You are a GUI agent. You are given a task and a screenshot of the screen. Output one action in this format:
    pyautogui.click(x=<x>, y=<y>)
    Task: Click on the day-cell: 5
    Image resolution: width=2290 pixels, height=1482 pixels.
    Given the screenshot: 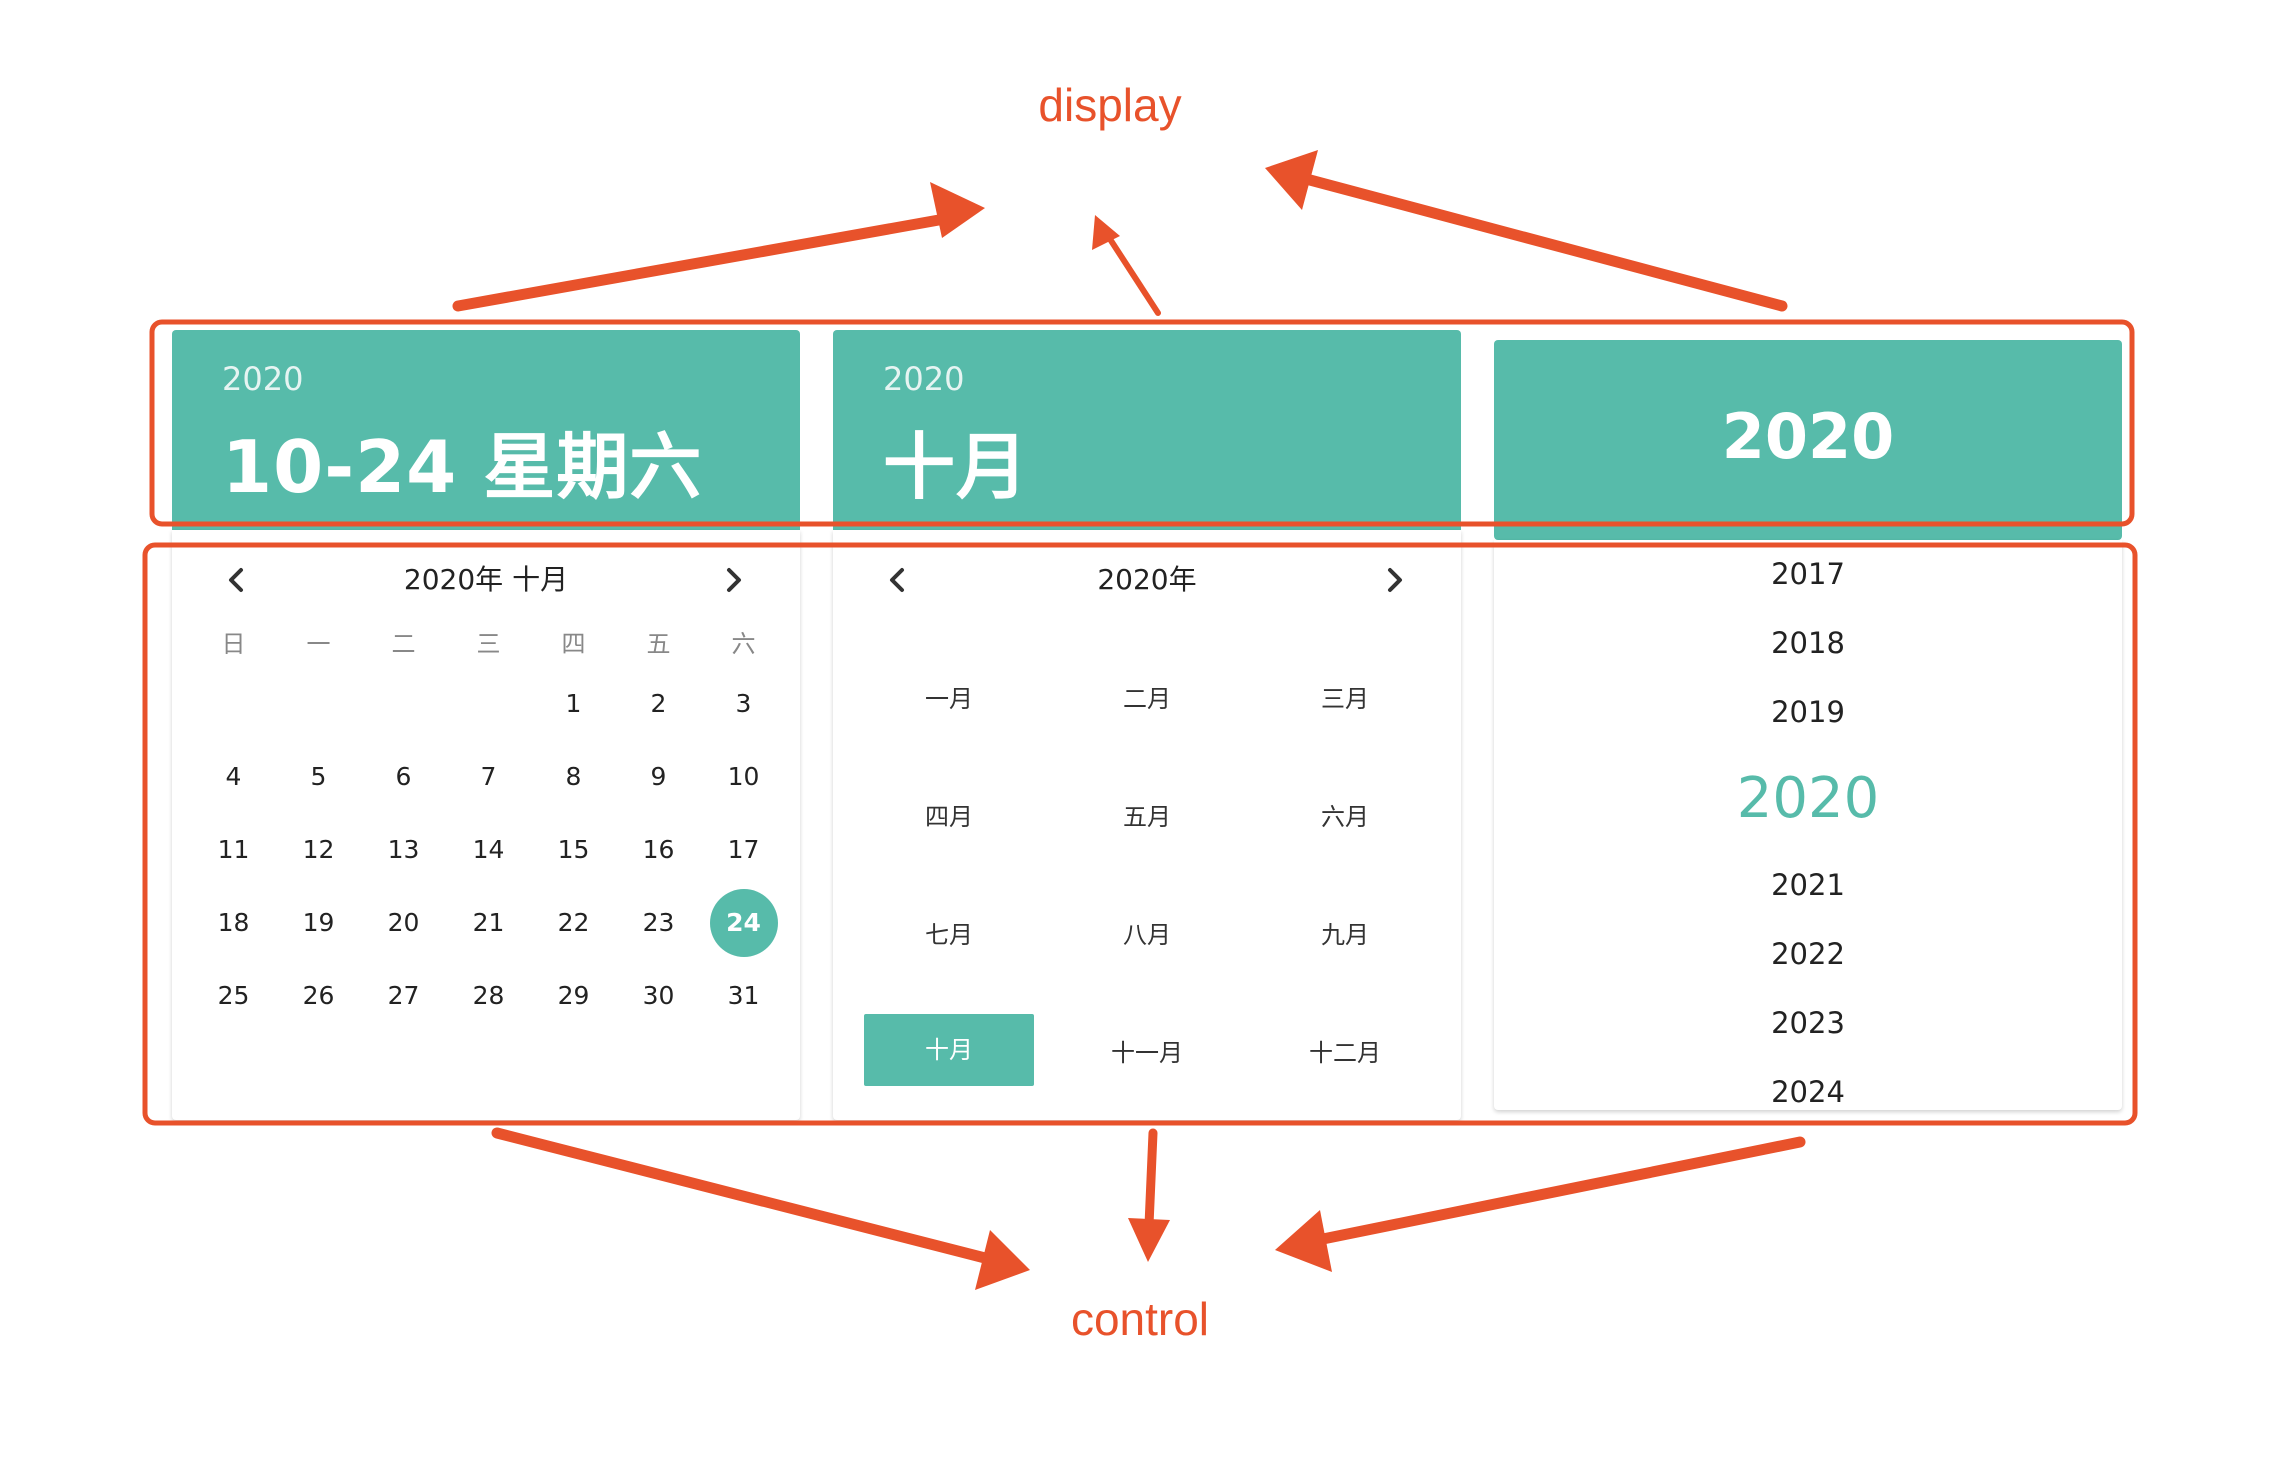 What is the action you would take?
    pyautogui.click(x=318, y=776)
    